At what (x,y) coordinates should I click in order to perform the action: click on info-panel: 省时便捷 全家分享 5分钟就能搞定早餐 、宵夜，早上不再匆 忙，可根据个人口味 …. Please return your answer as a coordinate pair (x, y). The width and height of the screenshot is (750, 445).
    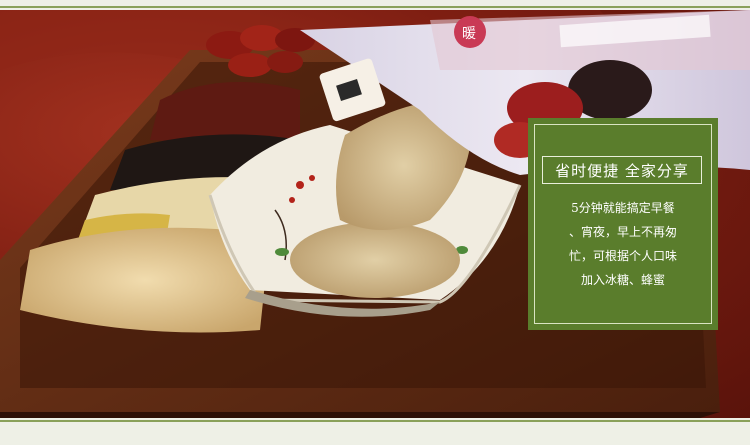
    Looking at the image, I should click on (623, 224).